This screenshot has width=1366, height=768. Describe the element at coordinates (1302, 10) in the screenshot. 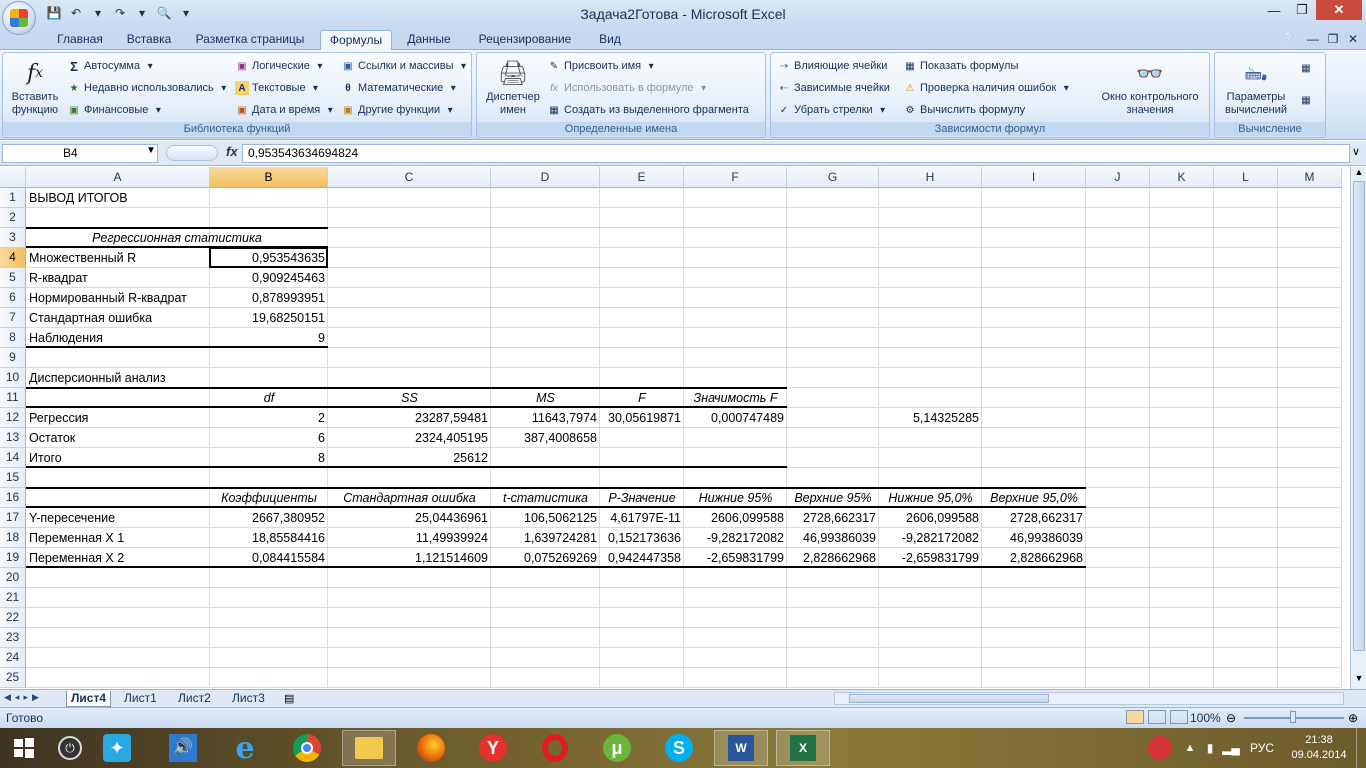

I see `restore-button: ❐` at that location.